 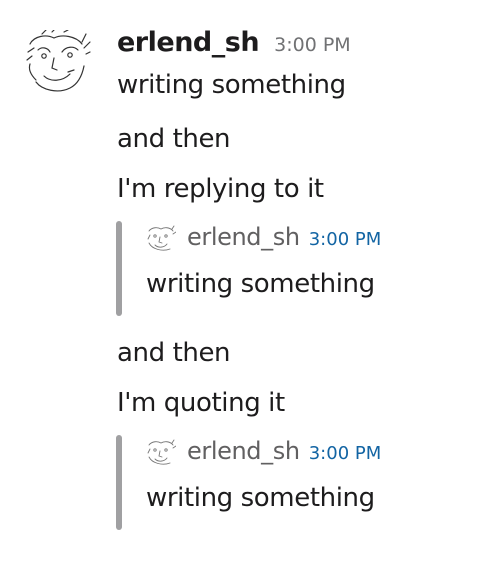 I want to click on user-avatar-icon, so click(x=58, y=64).